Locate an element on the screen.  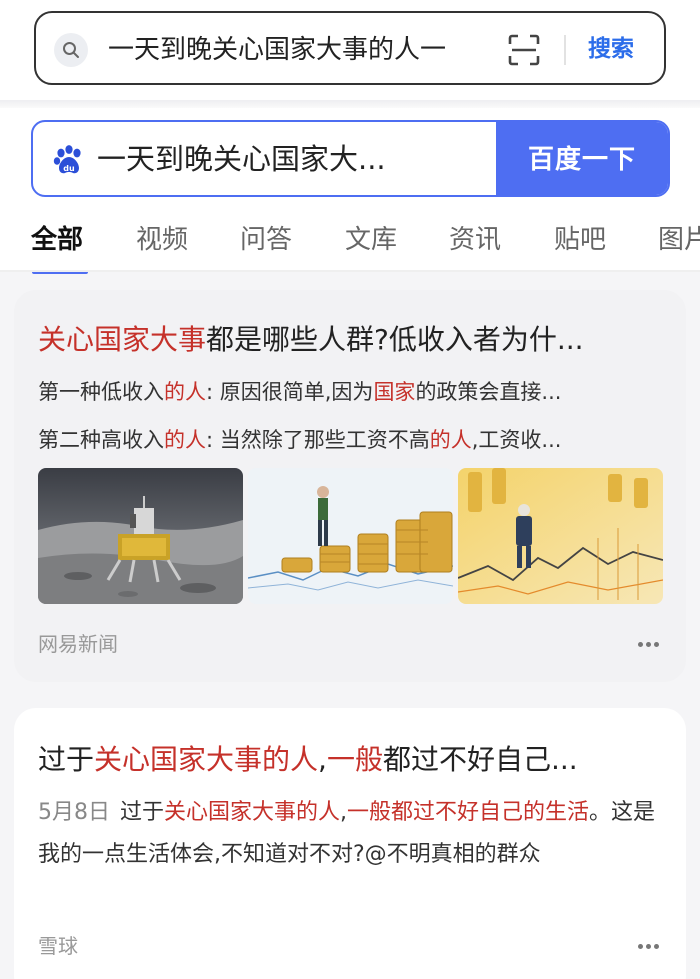
tab-library: 文库 is located at coordinates (371, 240).